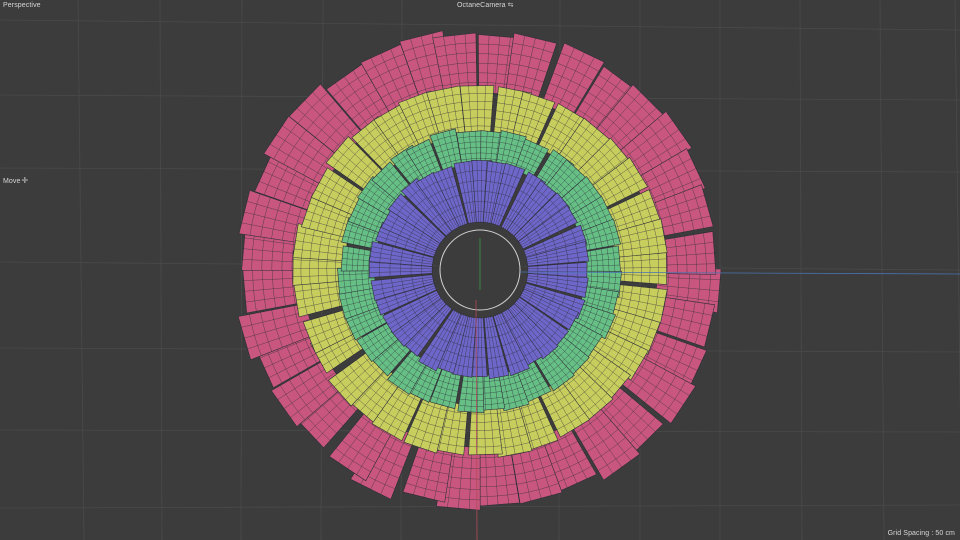 The width and height of the screenshot is (960, 540). What do you see at coordinates (25, 180) in the screenshot?
I see `move-cross-icon: ✛` at bounding box center [25, 180].